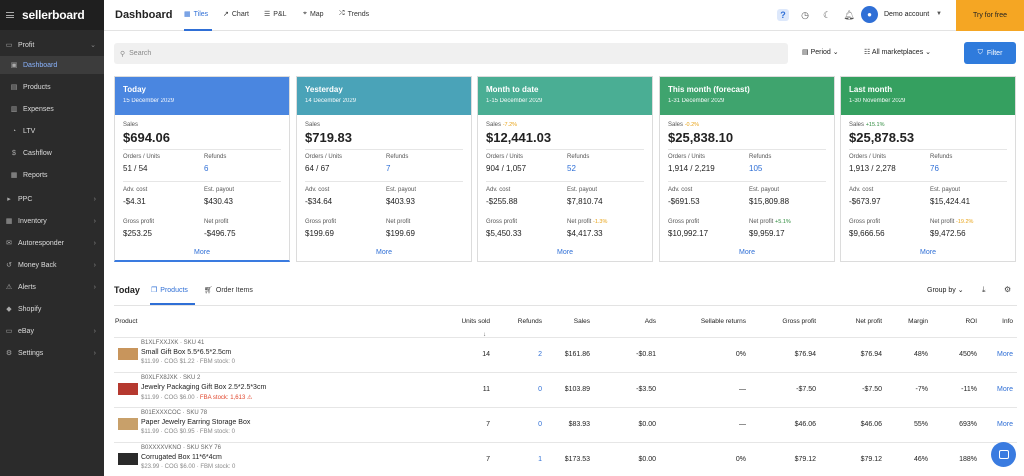 The image size is (1024, 476). I want to click on cell-returns: 0%, so click(740, 354).